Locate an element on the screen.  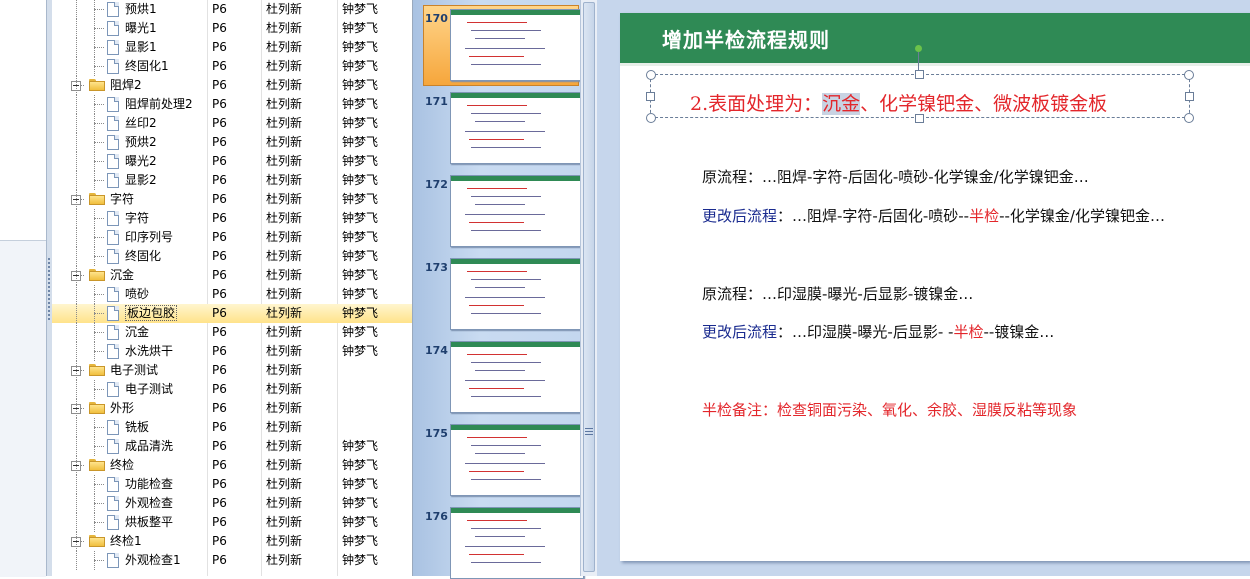
tree-row: 电子测试 P6 杜列新 is located at coordinates (232, 389).